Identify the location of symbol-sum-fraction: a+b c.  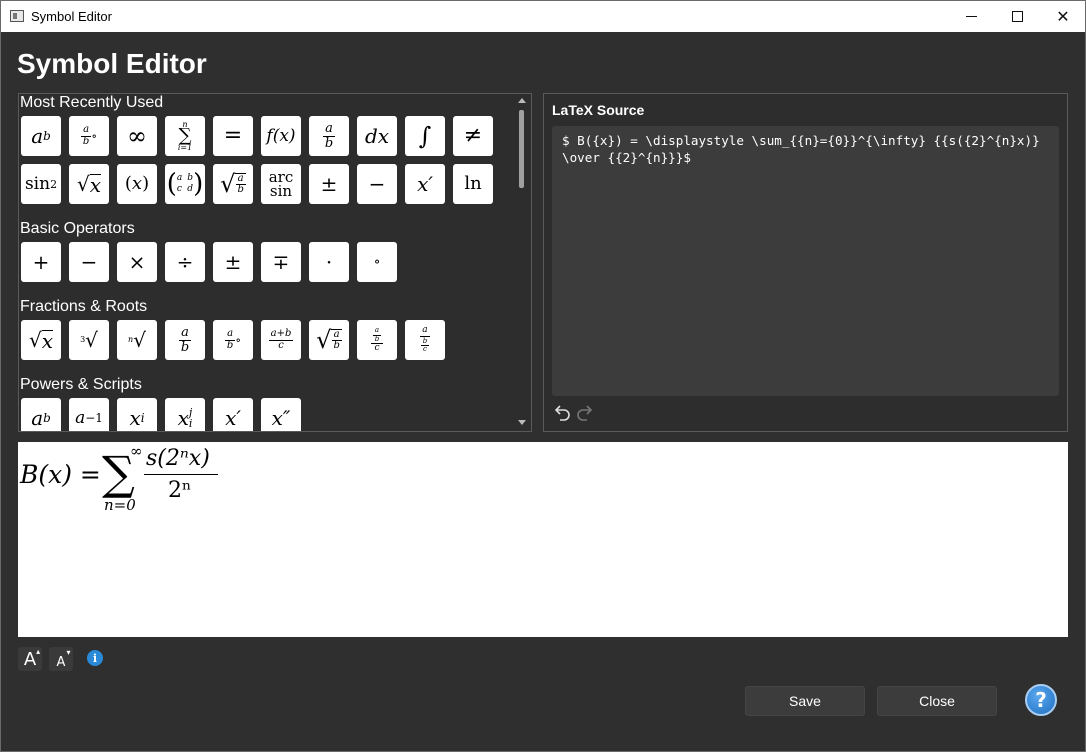
(281, 340).